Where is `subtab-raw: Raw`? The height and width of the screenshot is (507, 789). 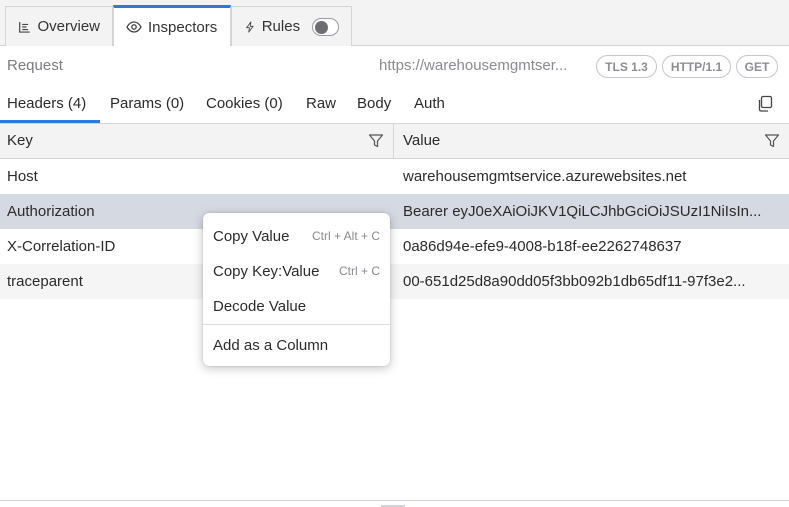 subtab-raw: Raw is located at coordinates (321, 103).